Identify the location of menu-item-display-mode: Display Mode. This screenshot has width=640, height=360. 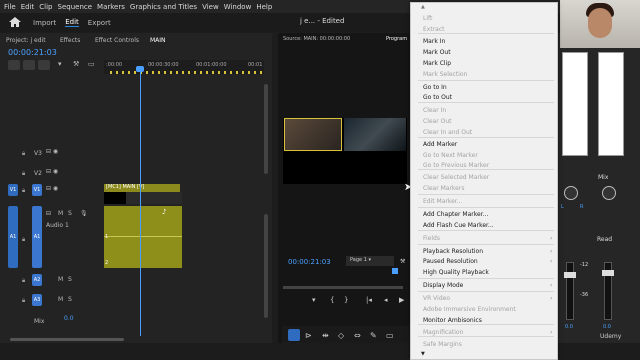
(443, 285).